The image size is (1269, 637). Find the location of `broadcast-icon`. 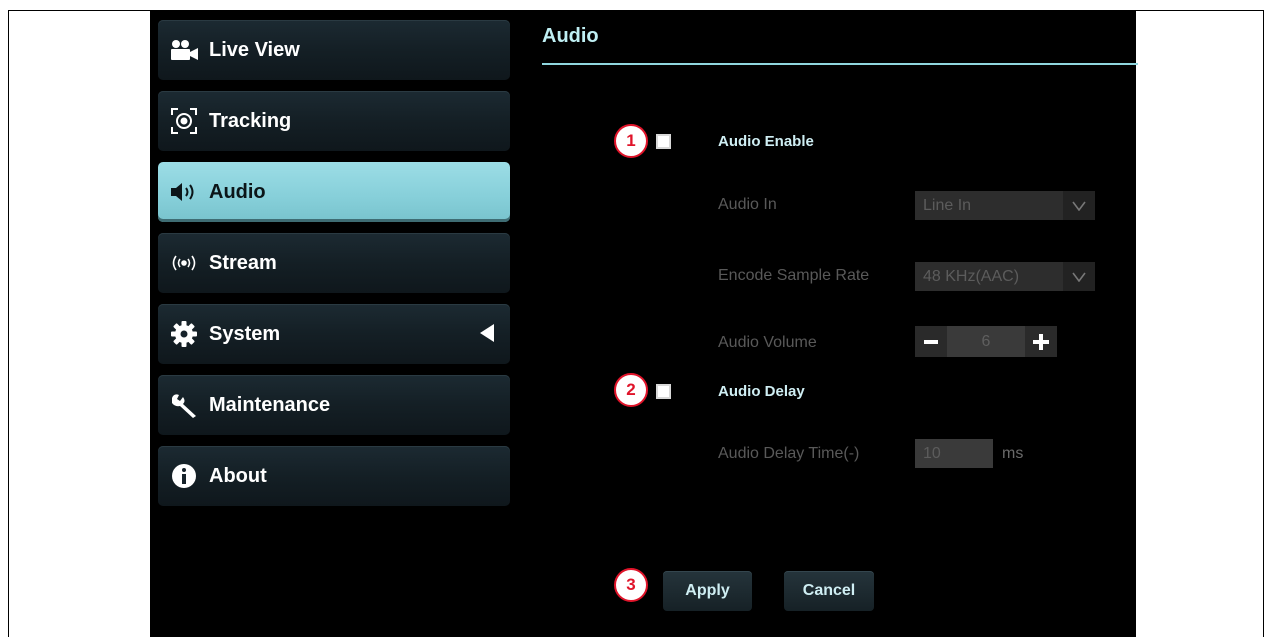

broadcast-icon is located at coordinates (184, 263).